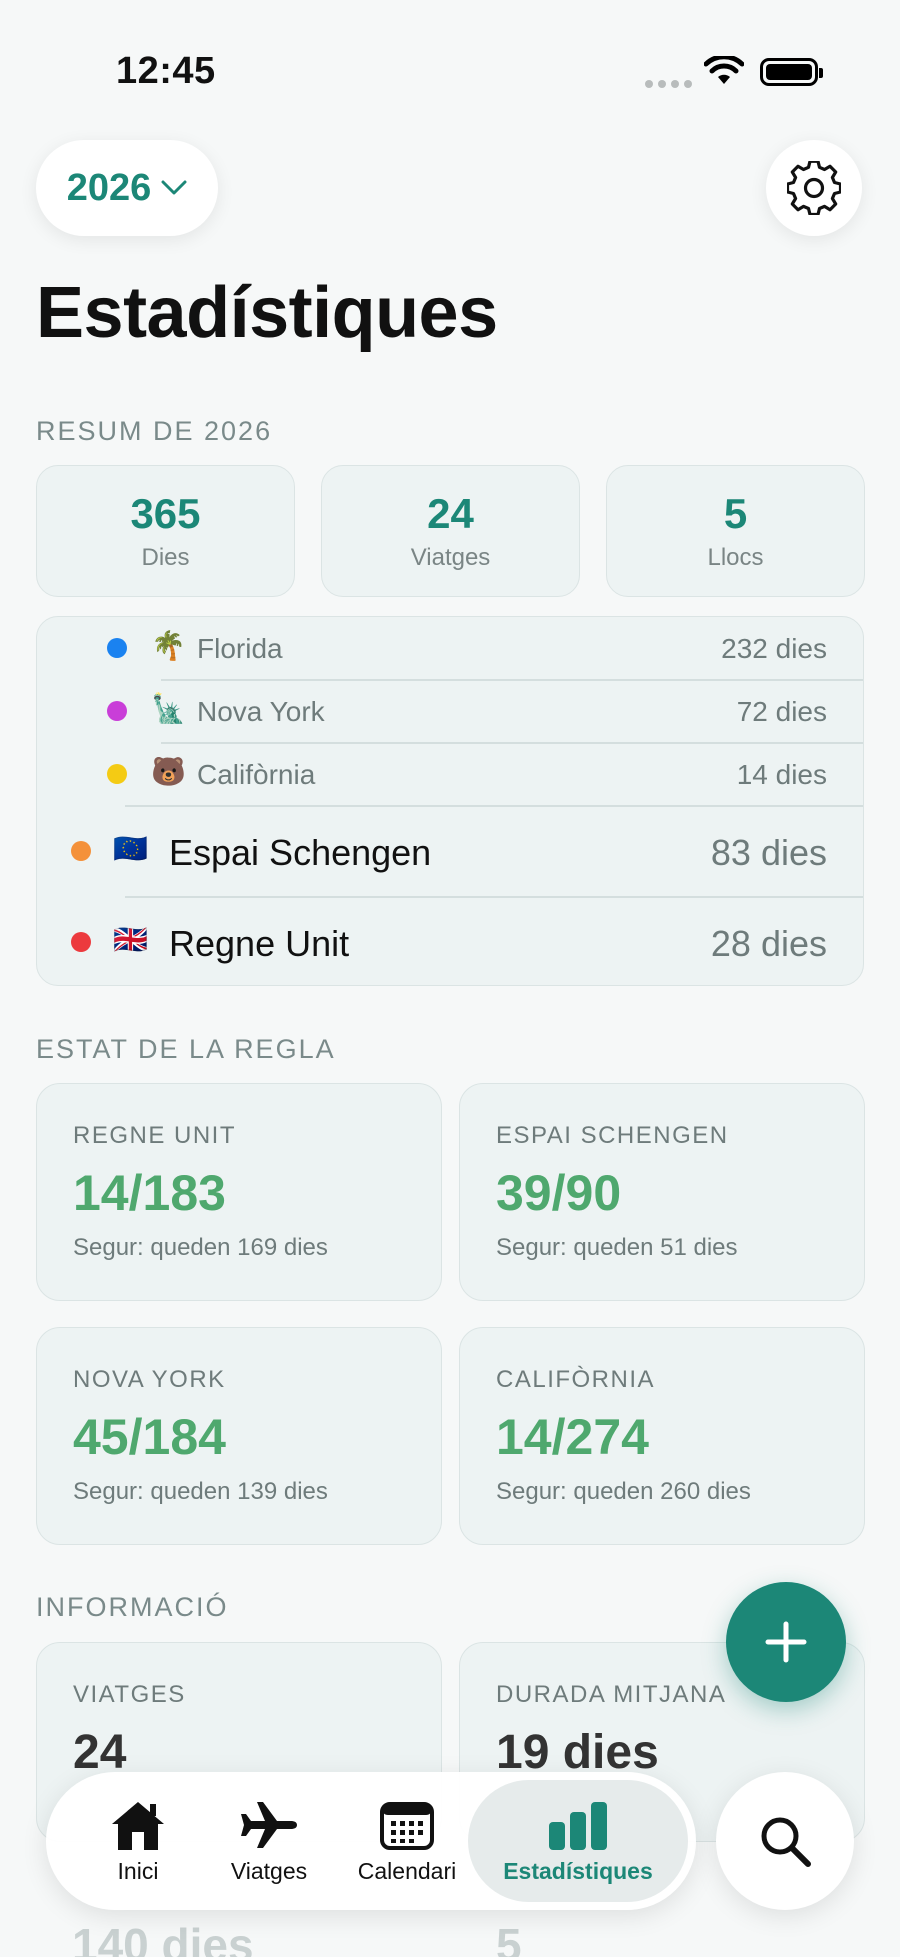  I want to click on rule-card-new-york: NOVA YORK 45/184 Segur: queden 139 dies, so click(239, 1436).